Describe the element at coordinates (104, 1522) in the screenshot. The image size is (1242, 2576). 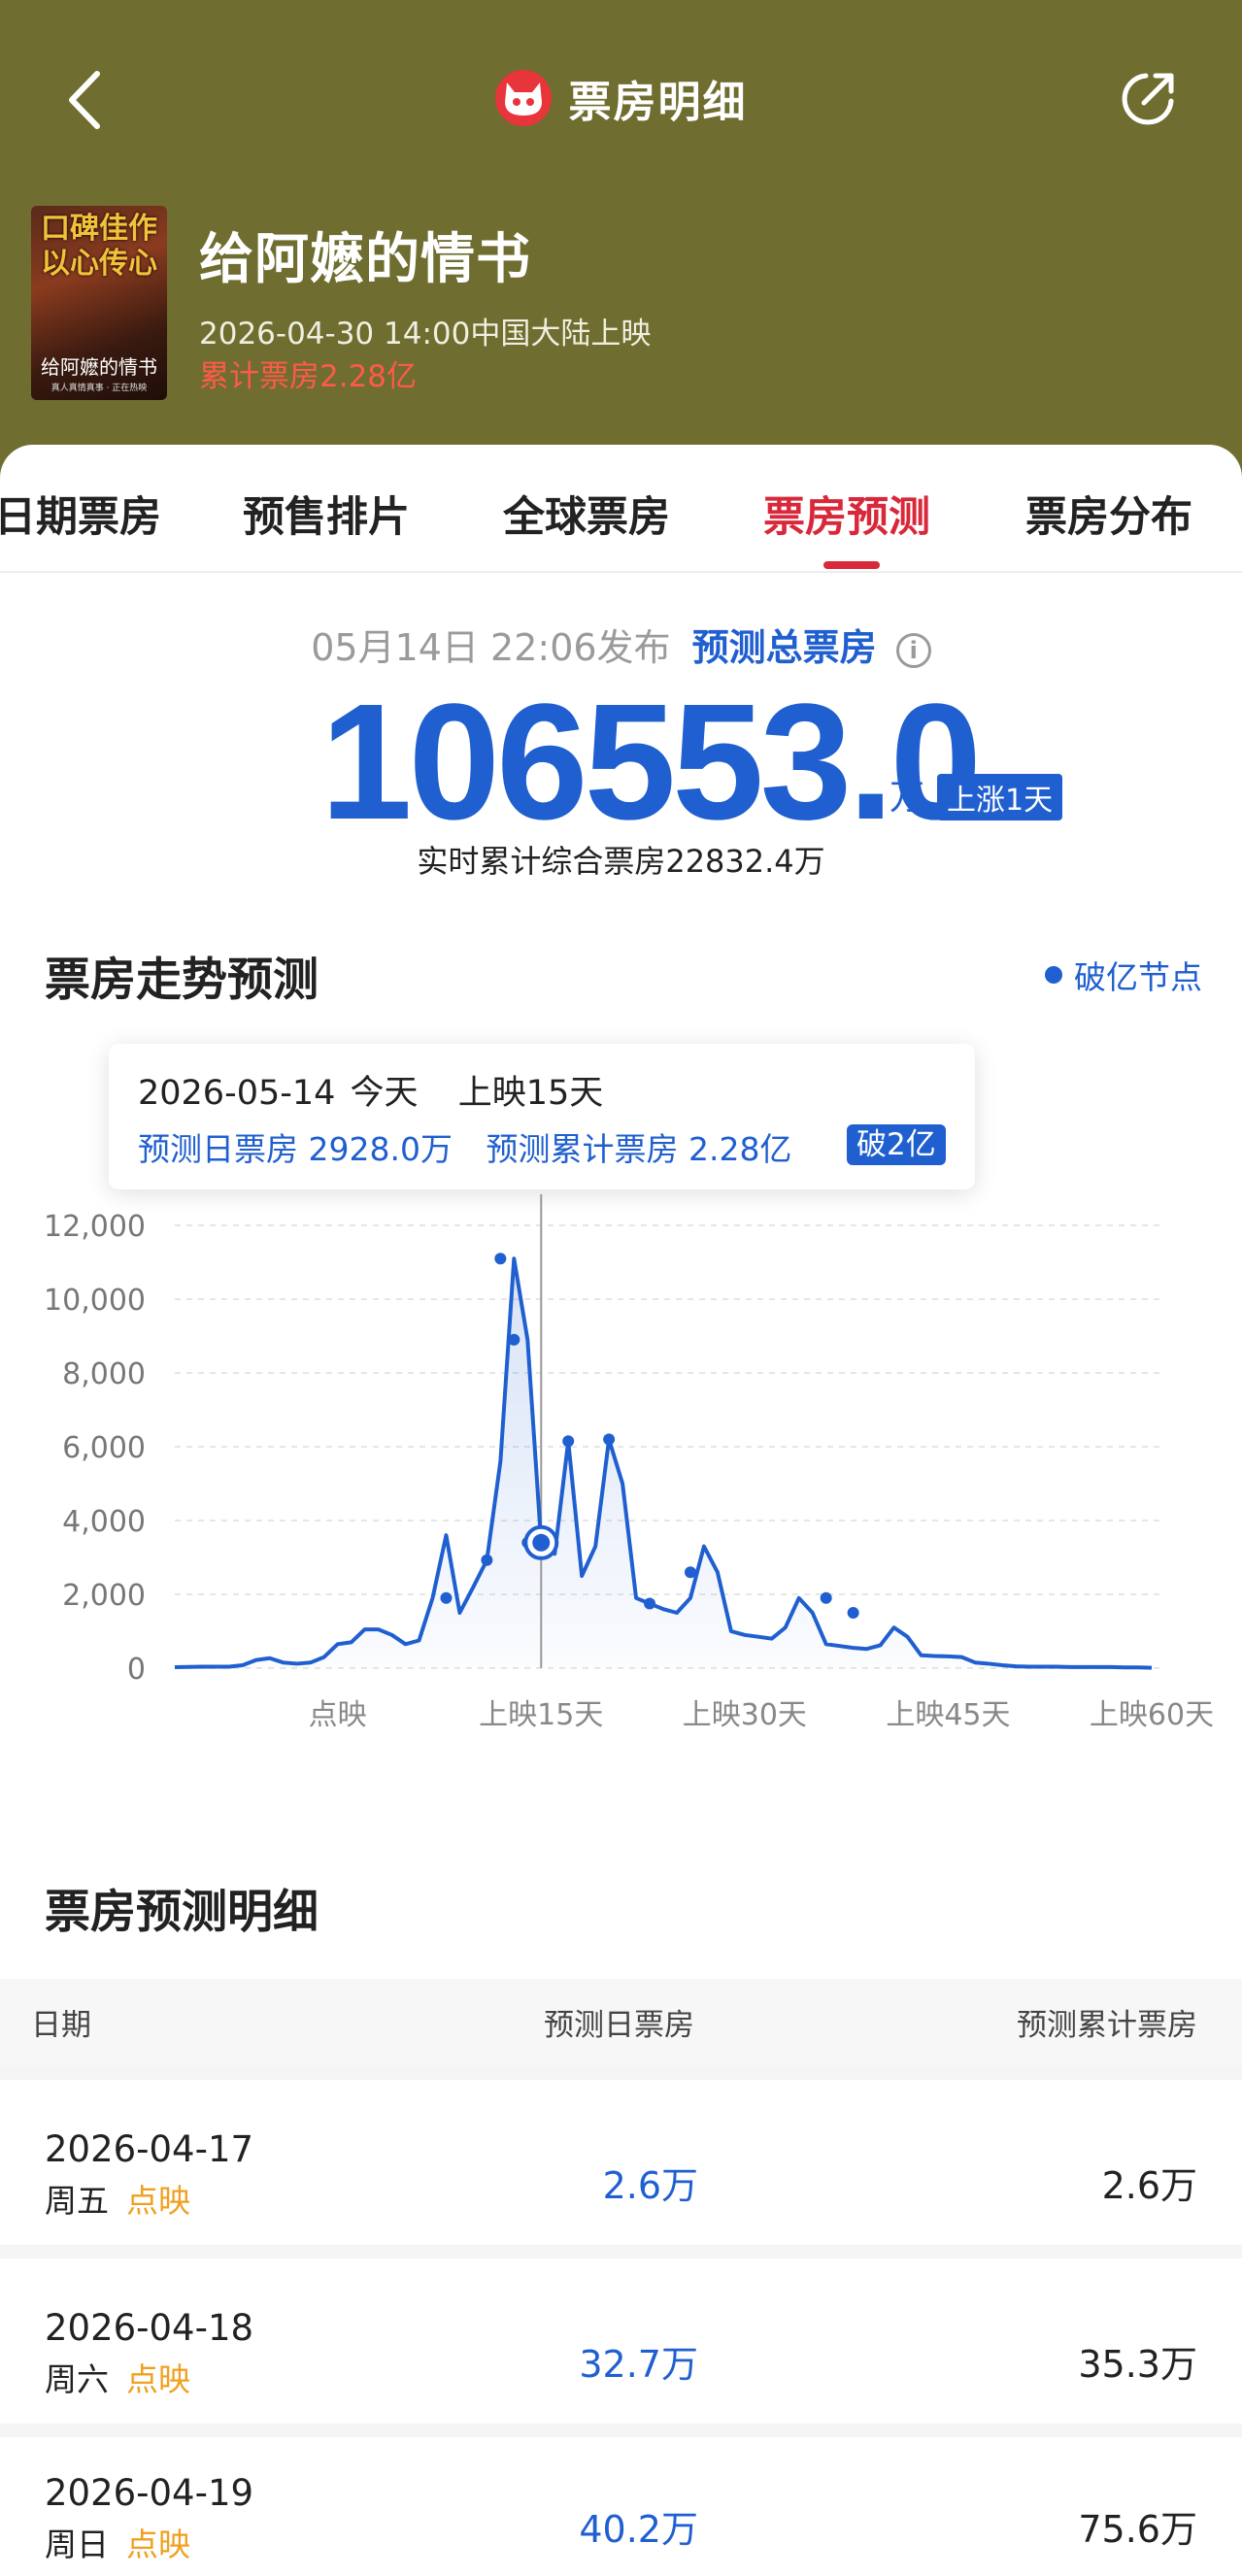
I see `y-tick-label: 4,000` at that location.